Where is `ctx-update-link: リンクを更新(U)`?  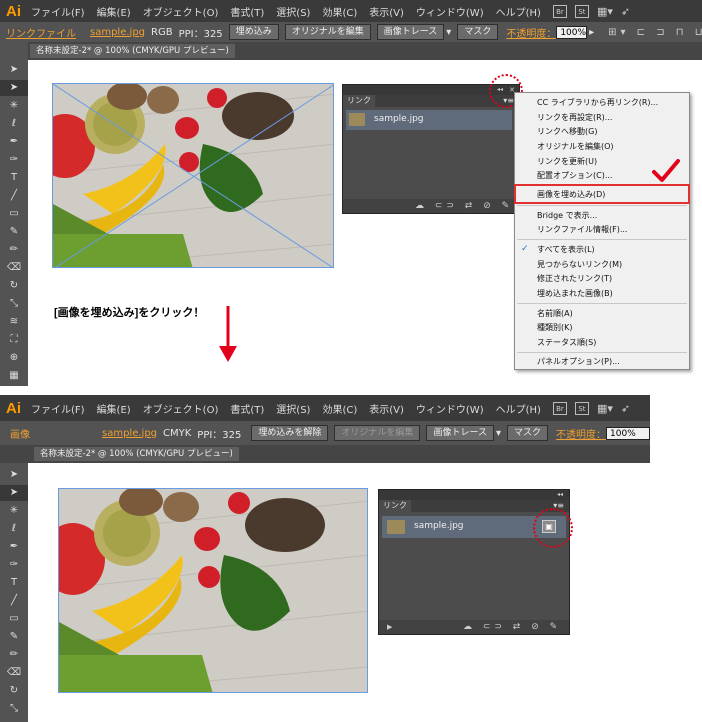 ctx-update-link: リンクを更新(U) is located at coordinates (567, 161).